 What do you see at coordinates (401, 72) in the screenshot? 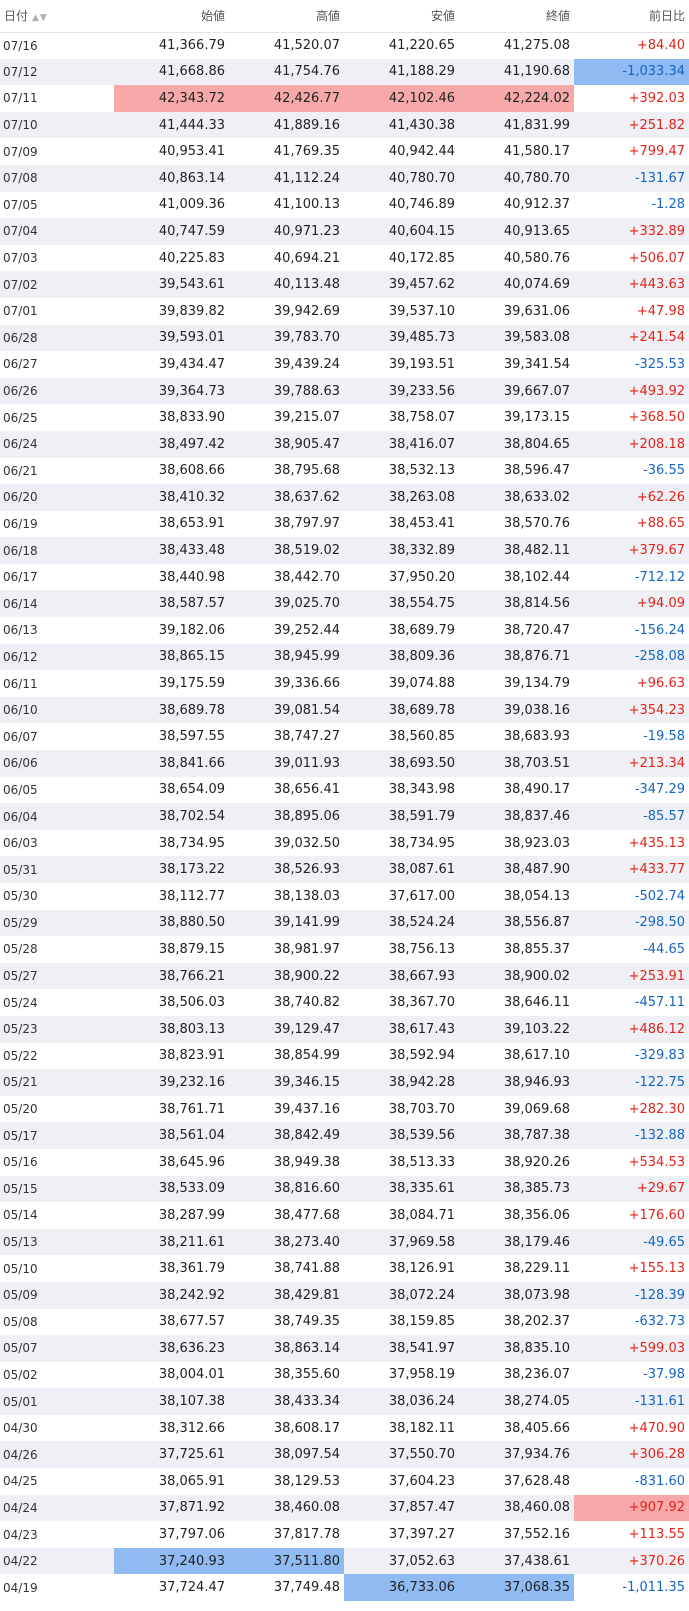
I see `cell-low: 41,188.29` at bounding box center [401, 72].